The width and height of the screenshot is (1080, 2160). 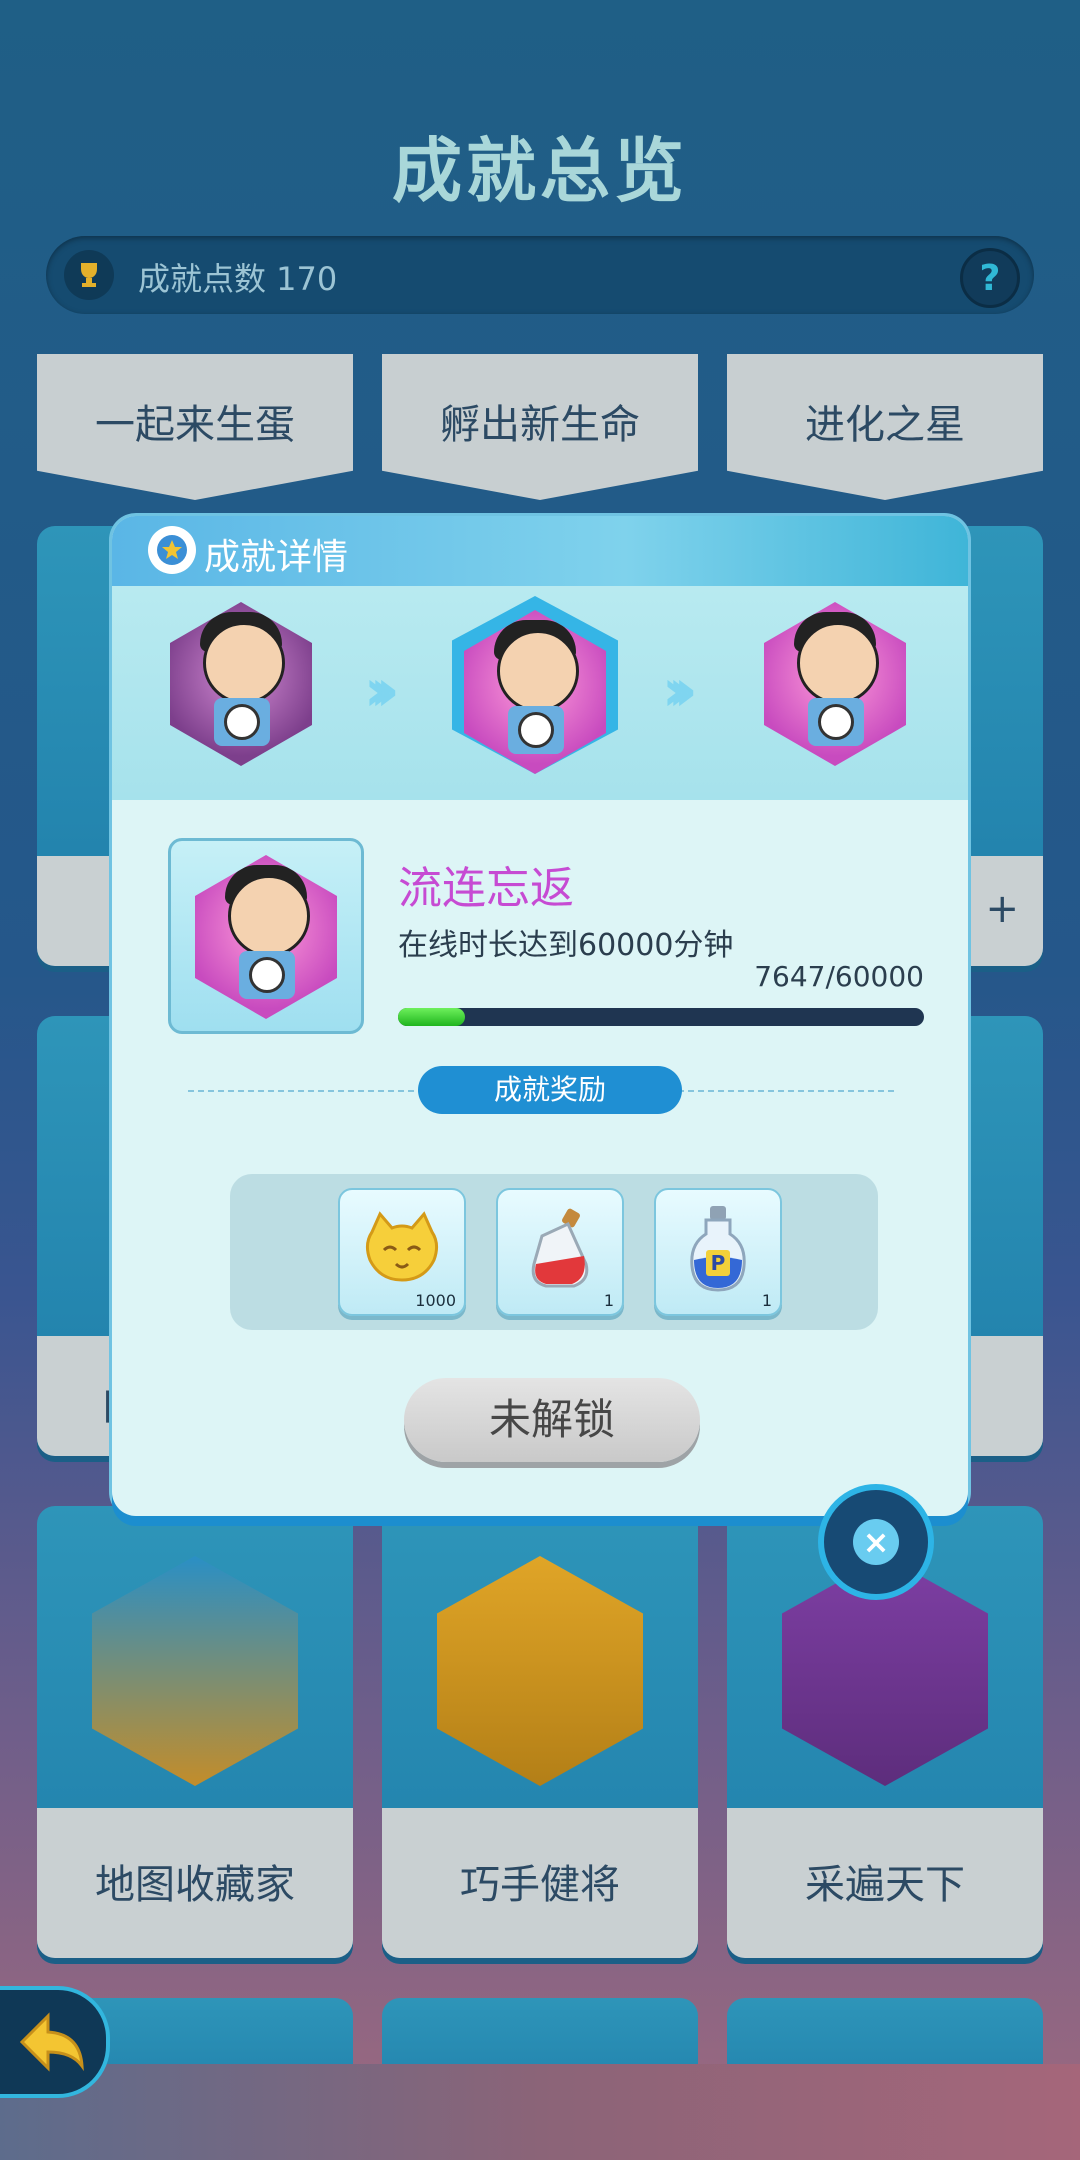 I want to click on online-clock-icon, so click(x=266, y=937).